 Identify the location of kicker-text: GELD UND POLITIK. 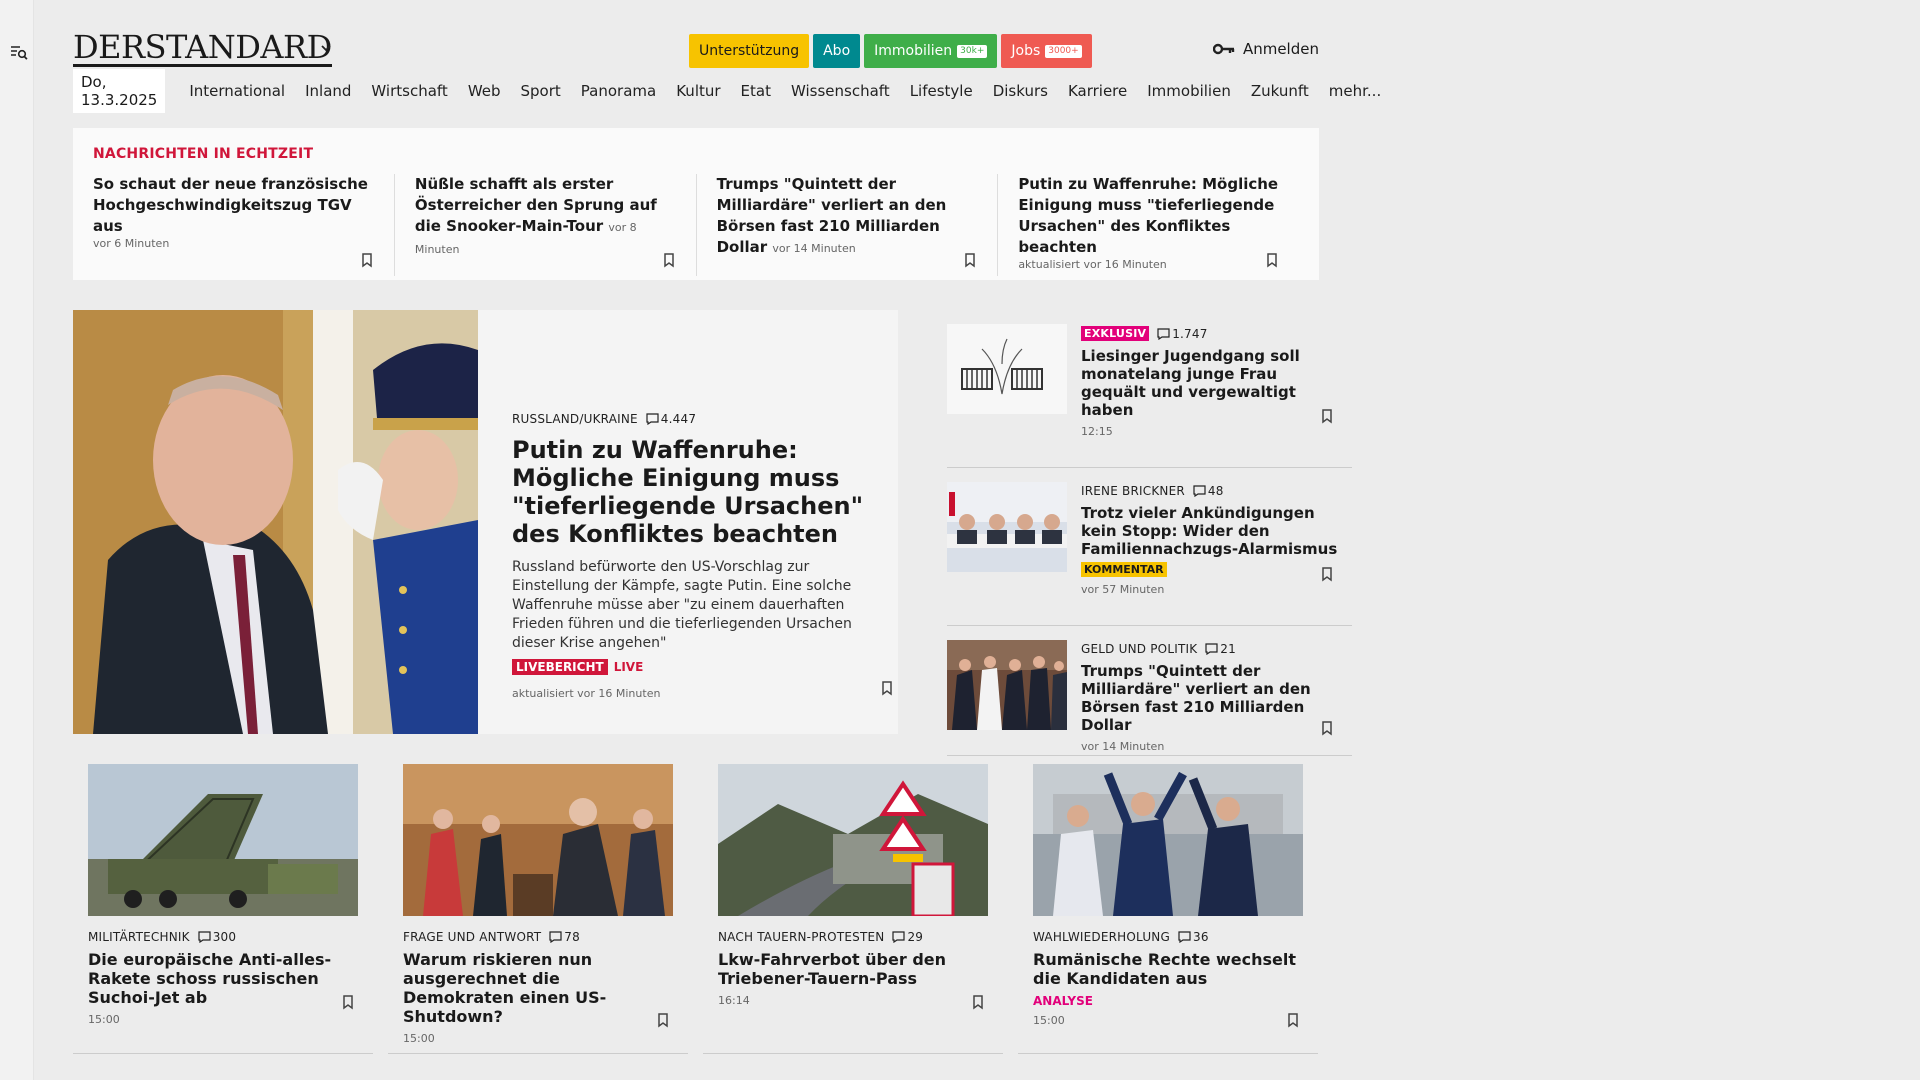
(1139, 649).